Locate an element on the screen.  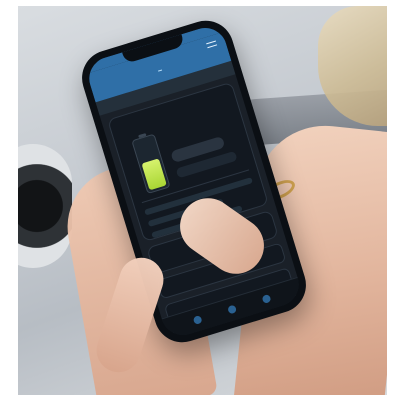
battery-icon is located at coordinates (151, 163).